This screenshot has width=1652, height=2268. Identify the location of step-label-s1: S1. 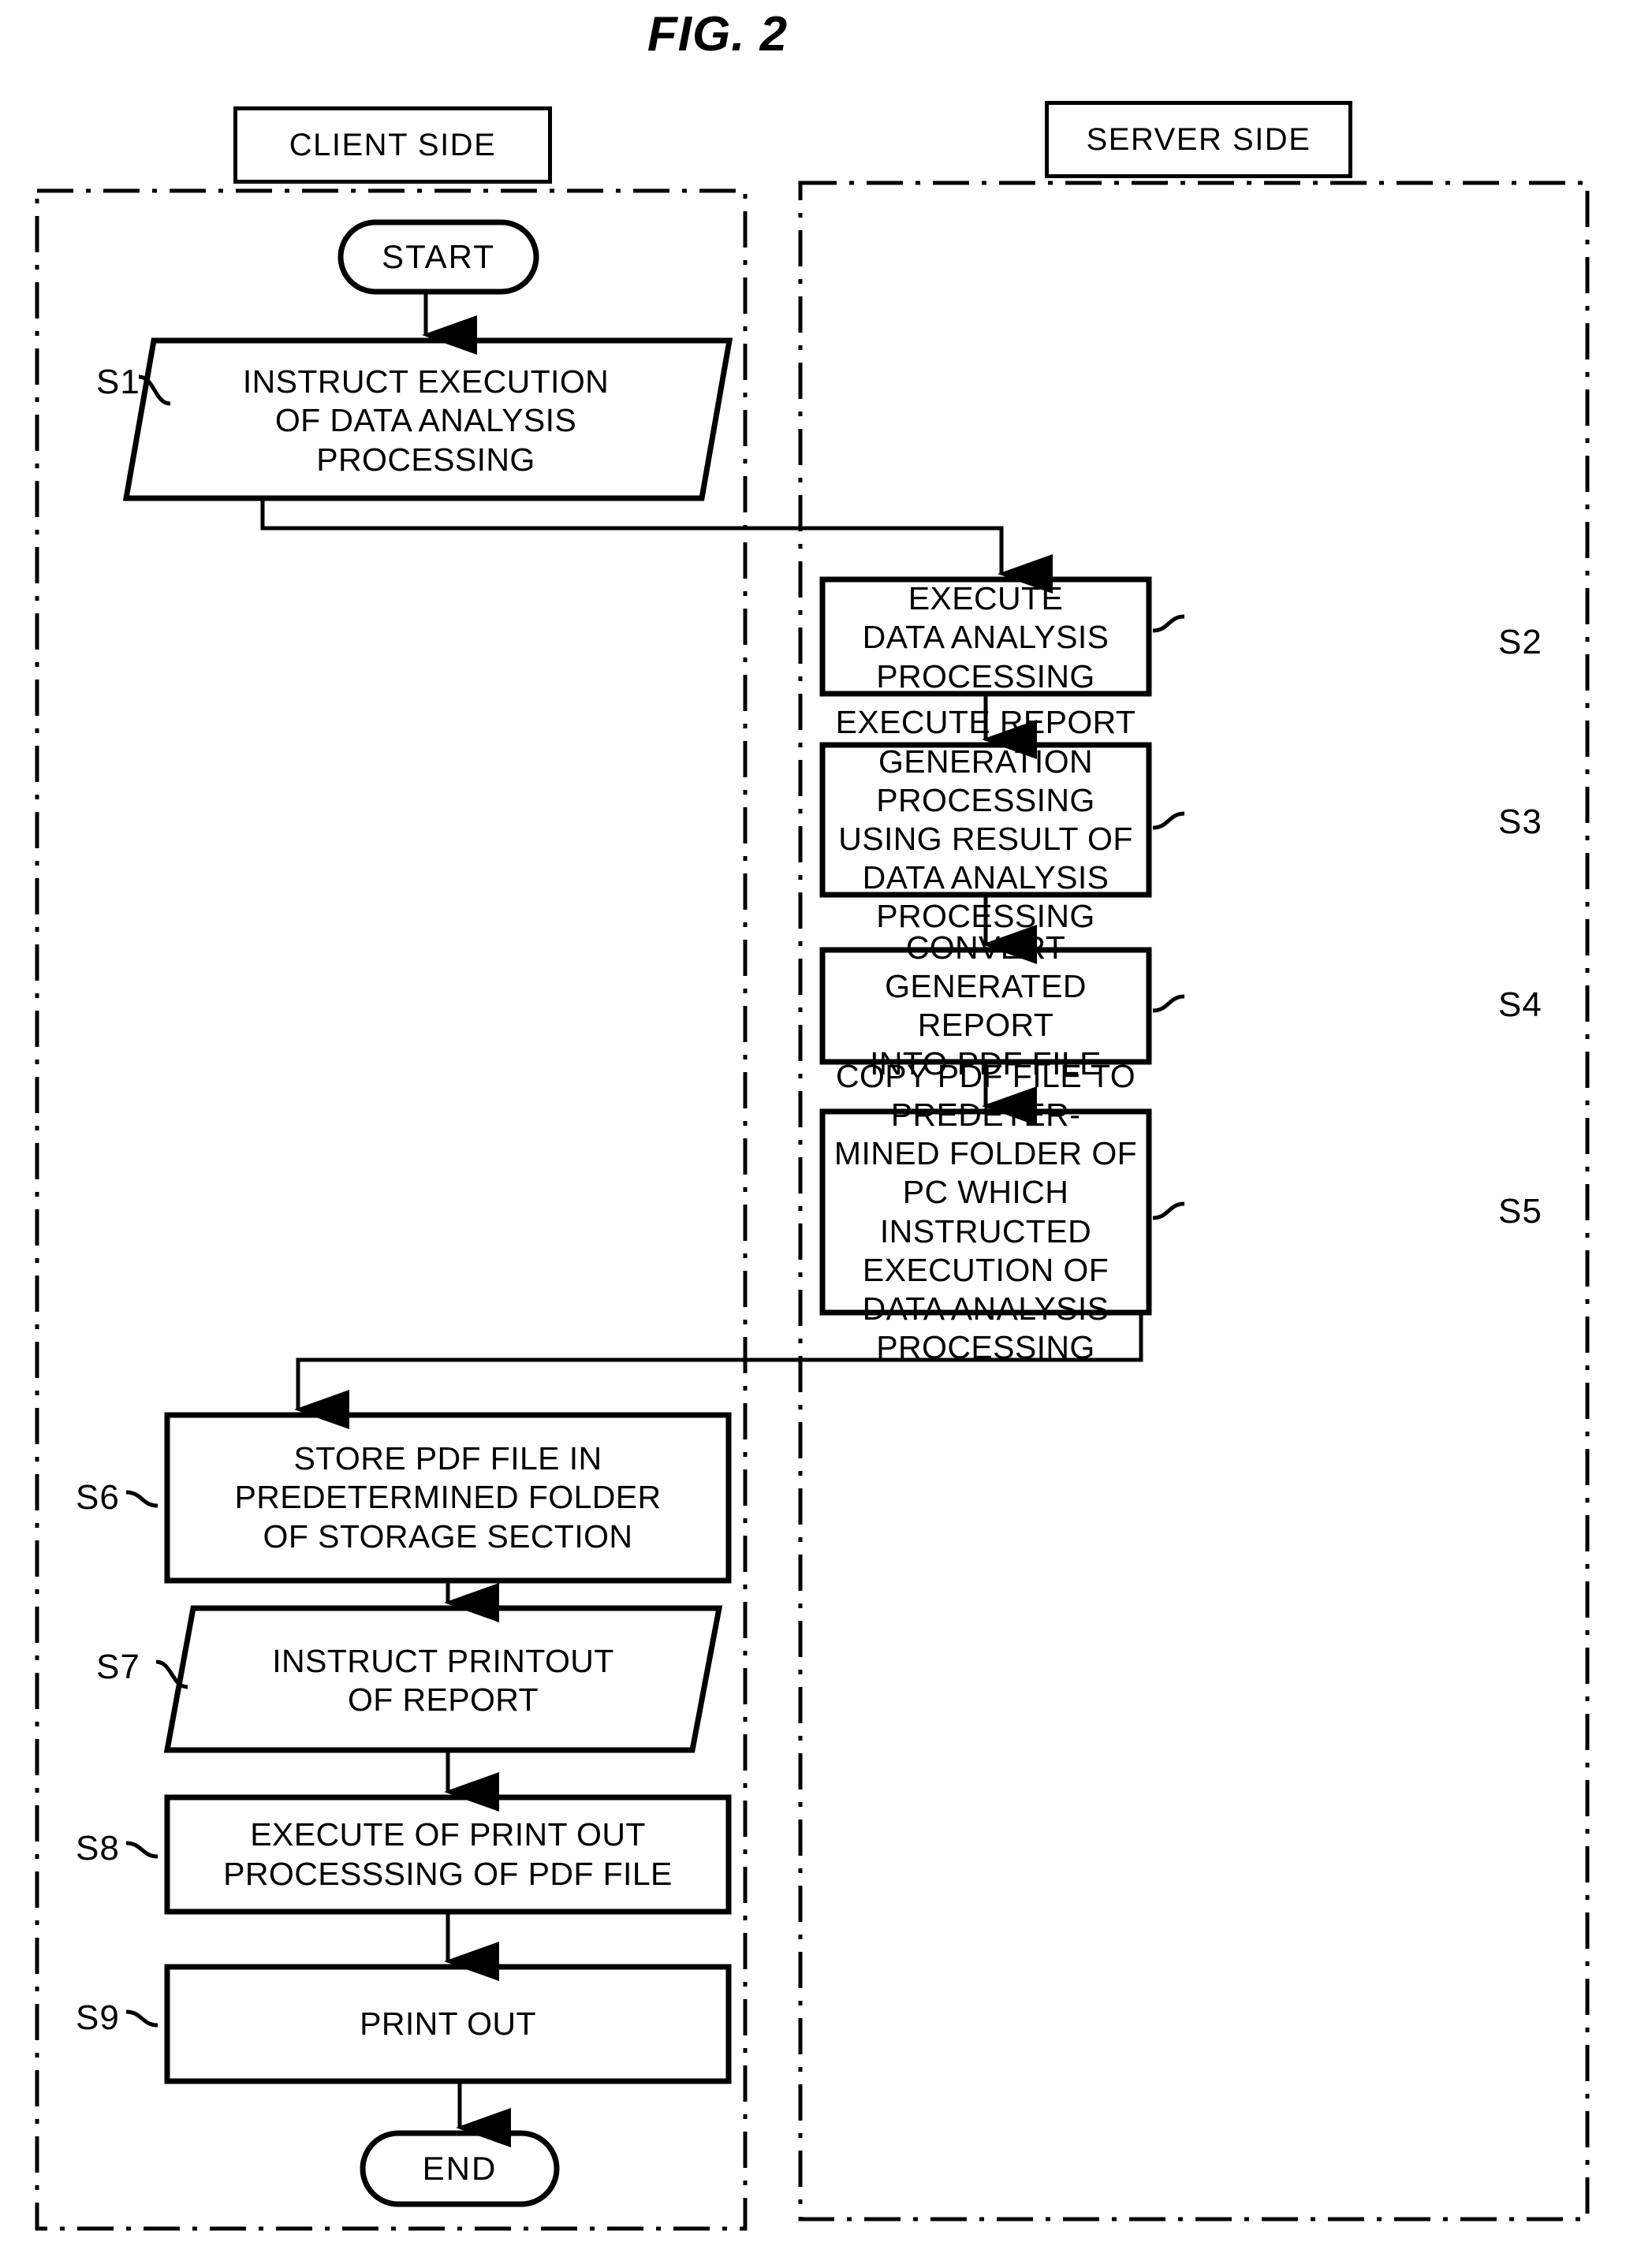
(118, 382).